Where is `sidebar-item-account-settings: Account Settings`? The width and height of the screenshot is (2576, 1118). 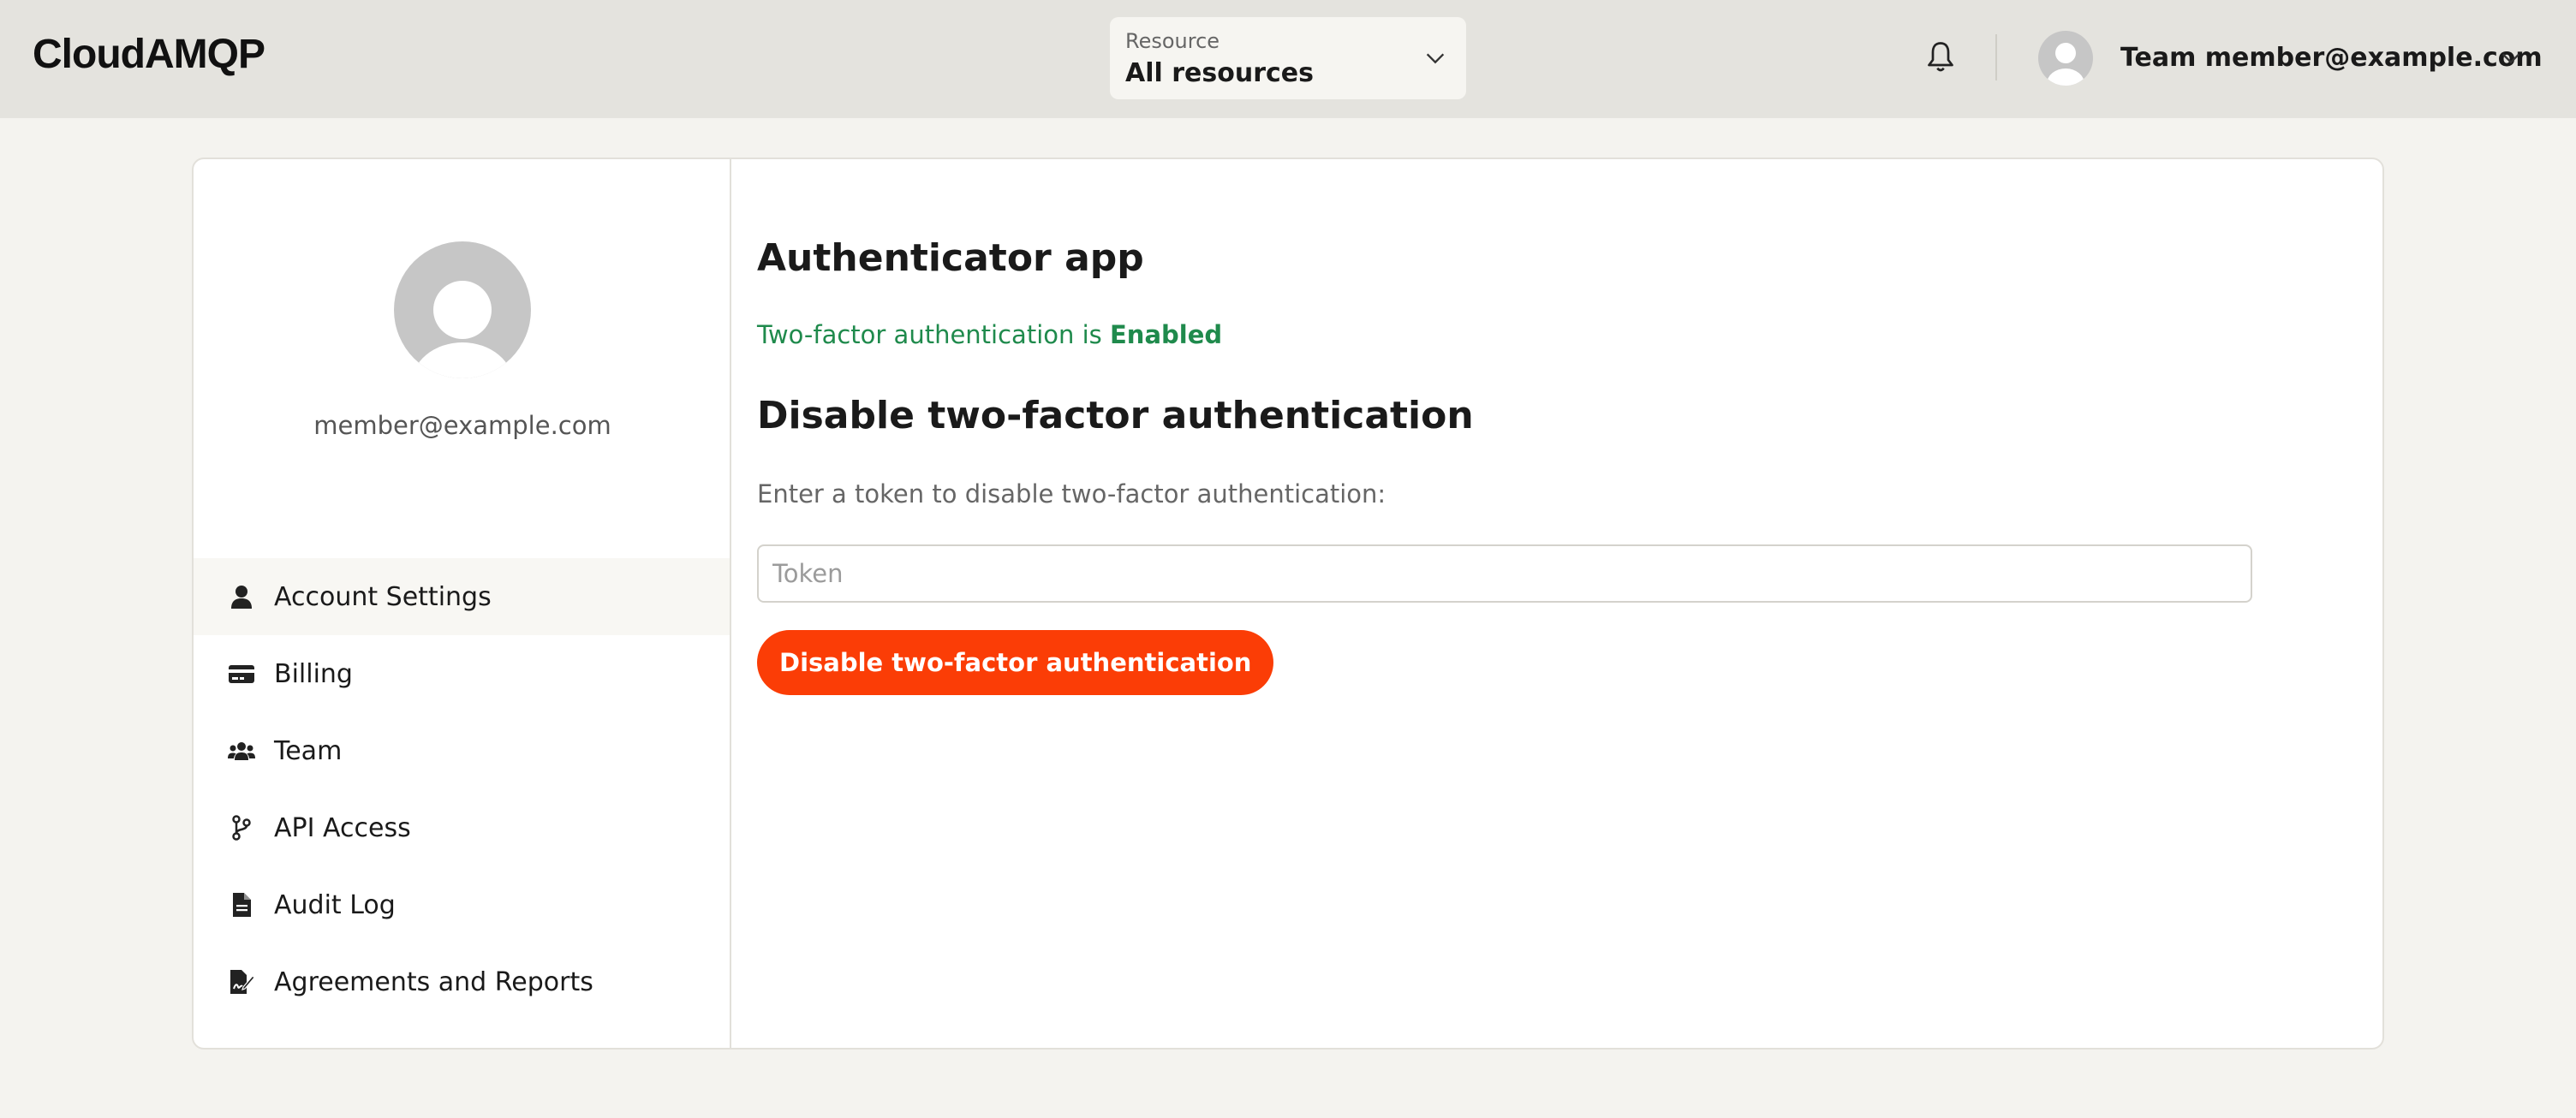 sidebar-item-account-settings: Account Settings is located at coordinates (462, 596).